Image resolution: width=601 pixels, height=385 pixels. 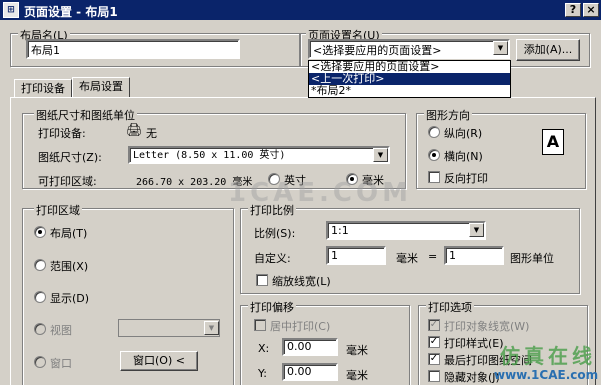 I want to click on paper-size-label: 图纸尺寸(Z):, so click(x=70, y=157).